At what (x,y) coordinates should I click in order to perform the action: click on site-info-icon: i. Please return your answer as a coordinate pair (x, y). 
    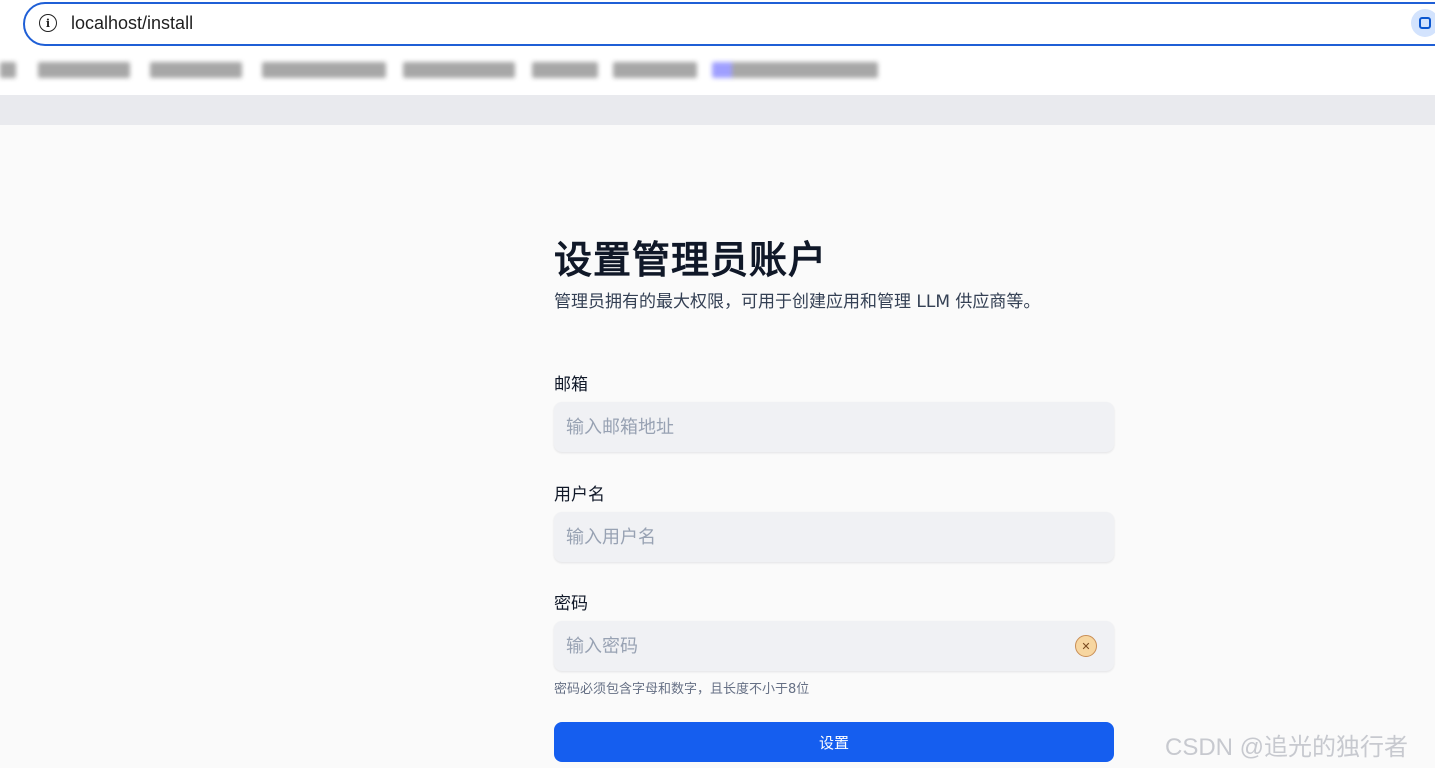
    Looking at the image, I should click on (48, 23).